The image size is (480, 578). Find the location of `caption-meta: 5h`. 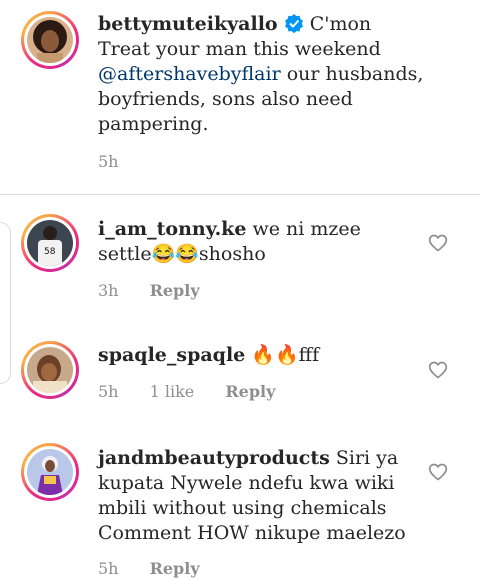

caption-meta: 5h is located at coordinates (108, 161).